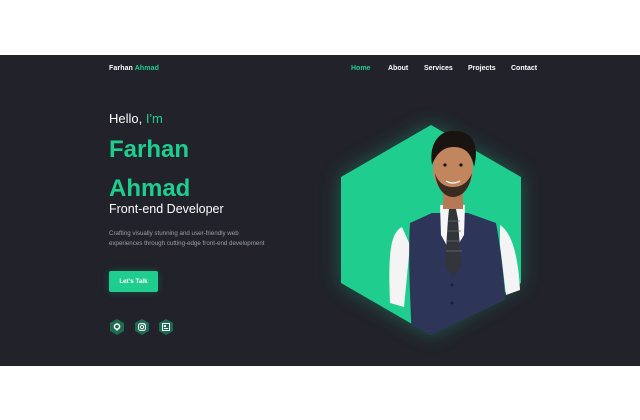 This screenshot has width=640, height=420. What do you see at coordinates (454, 232) in the screenshot?
I see `profile-photo` at bounding box center [454, 232].